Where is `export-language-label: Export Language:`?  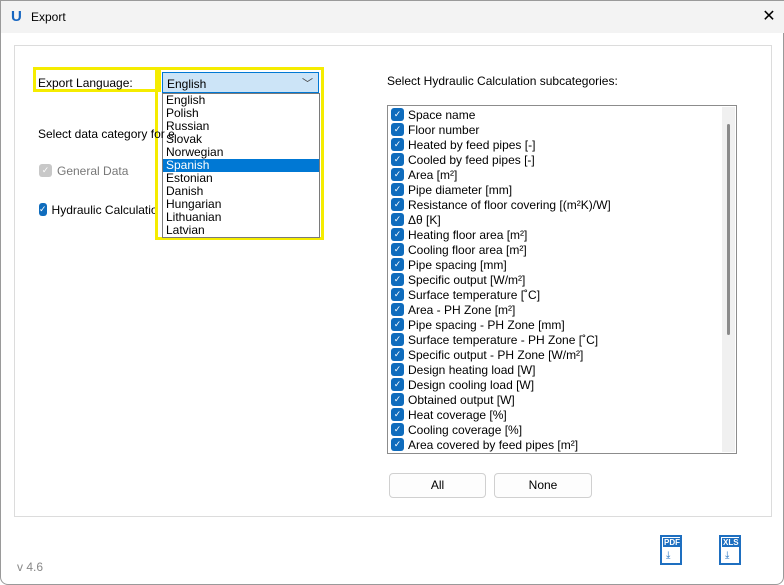 export-language-label: Export Language: is located at coordinates (85, 83).